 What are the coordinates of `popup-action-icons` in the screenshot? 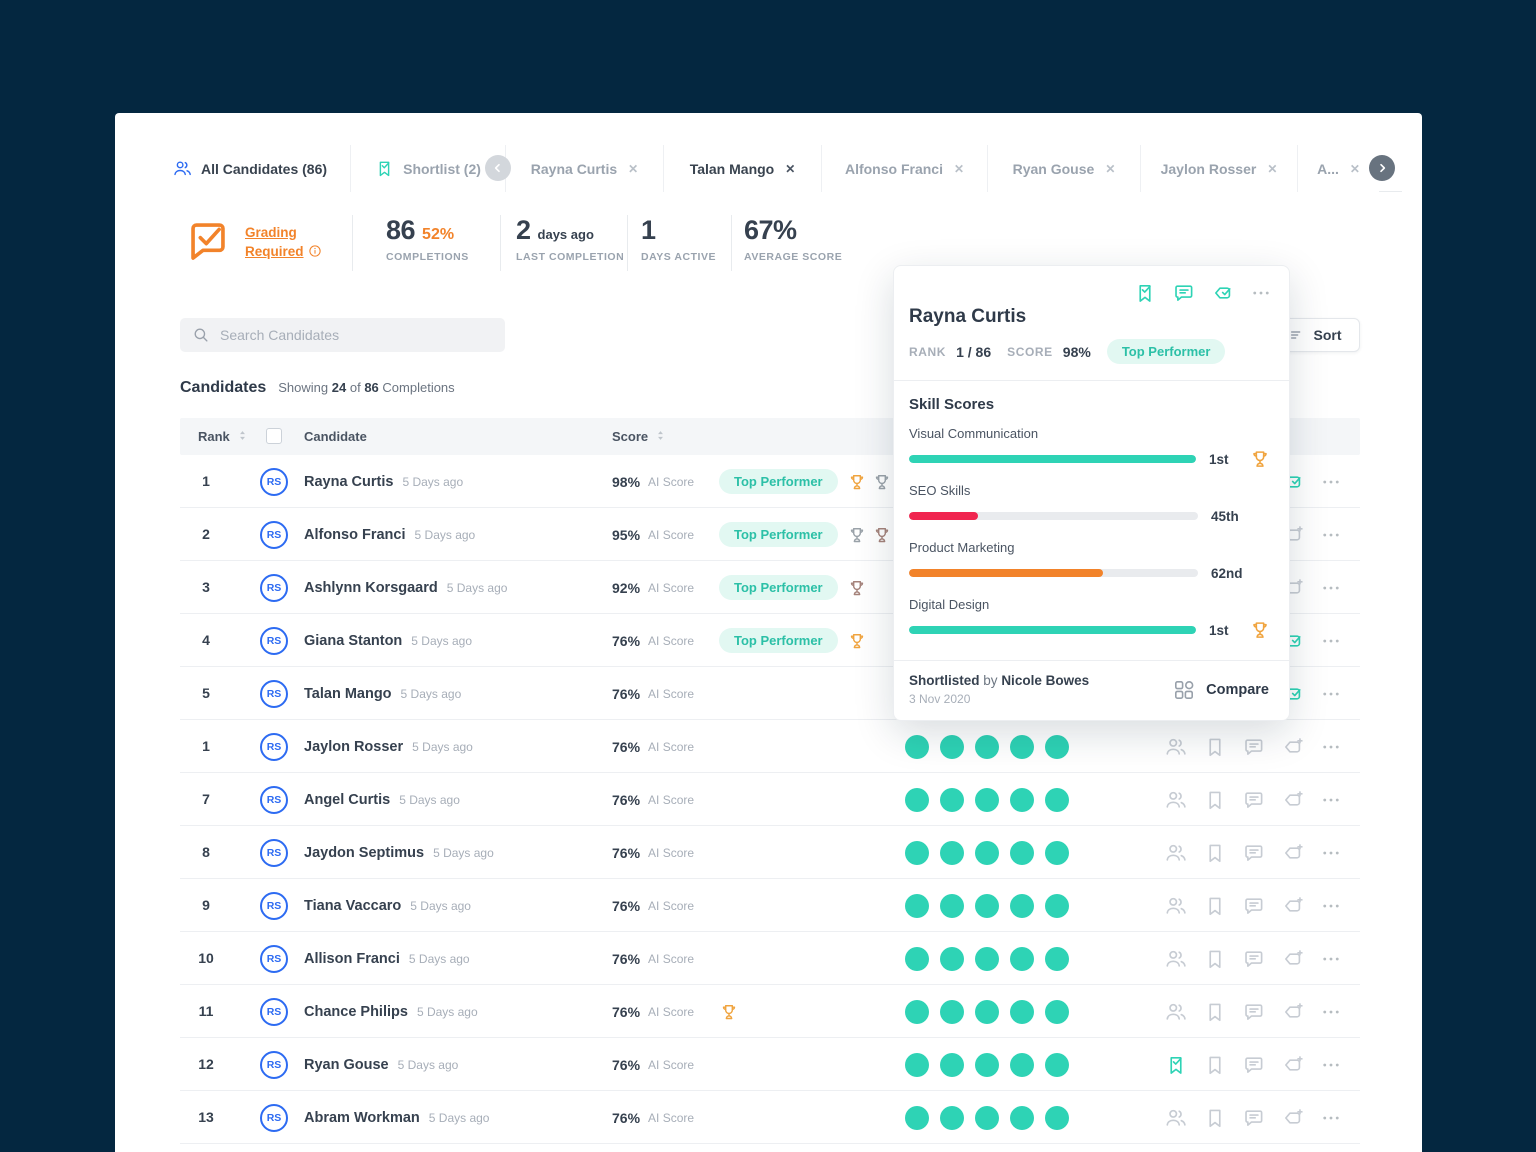 It's located at (1202, 293).